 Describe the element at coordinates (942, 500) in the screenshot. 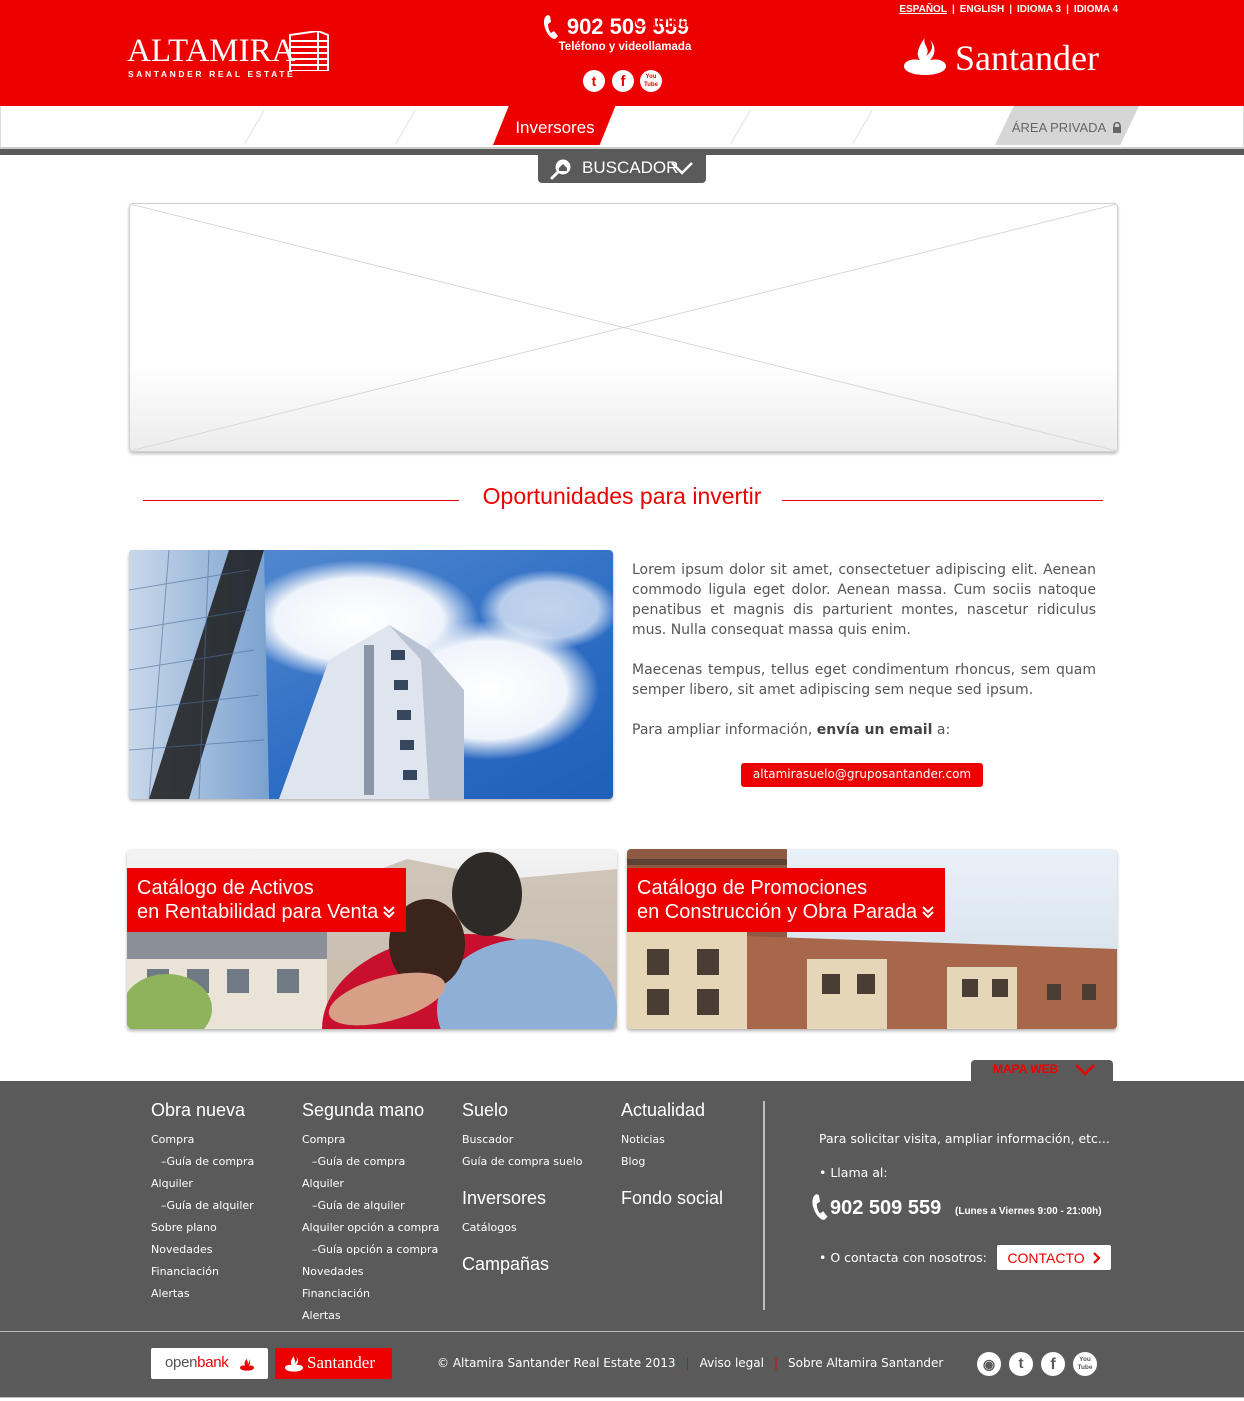

I see `section-title-rule-right` at that location.